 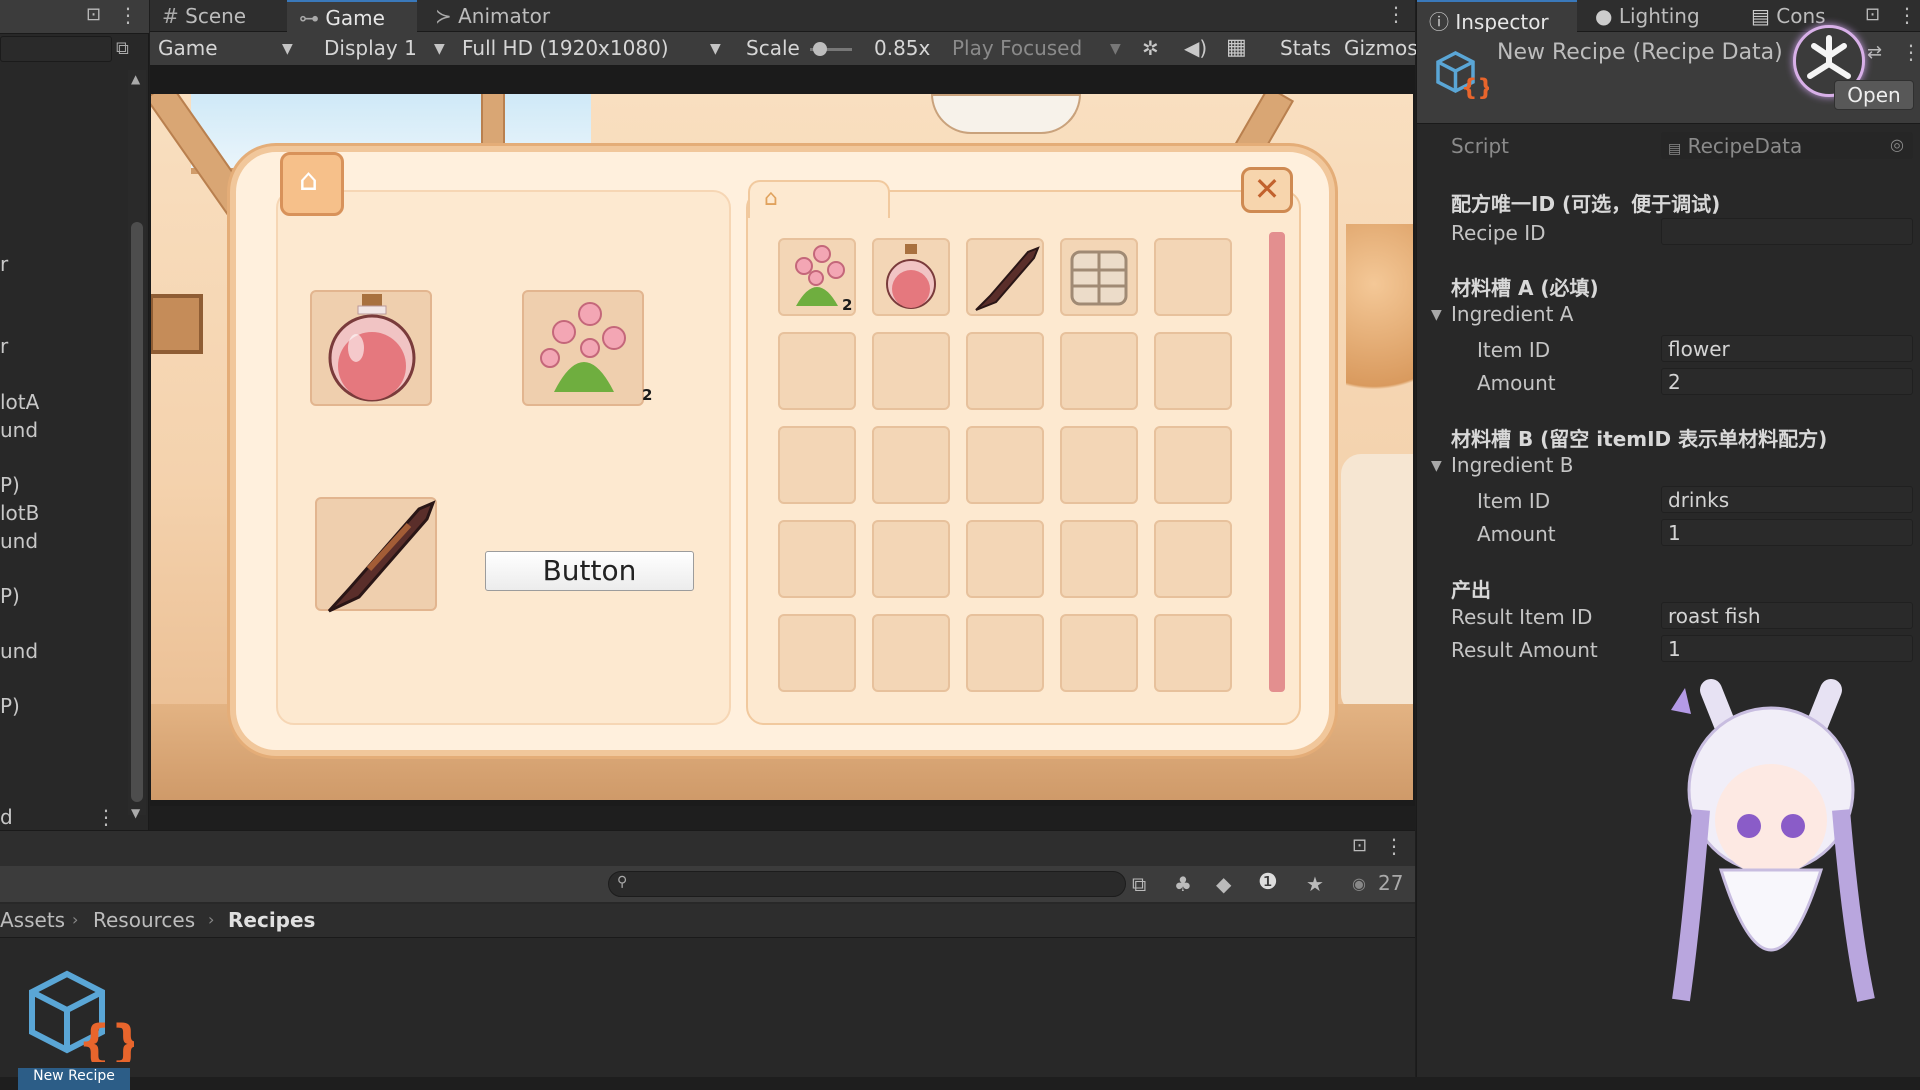 What do you see at coordinates (1787, 615) in the screenshot?
I see `result-item-field: roast fish` at bounding box center [1787, 615].